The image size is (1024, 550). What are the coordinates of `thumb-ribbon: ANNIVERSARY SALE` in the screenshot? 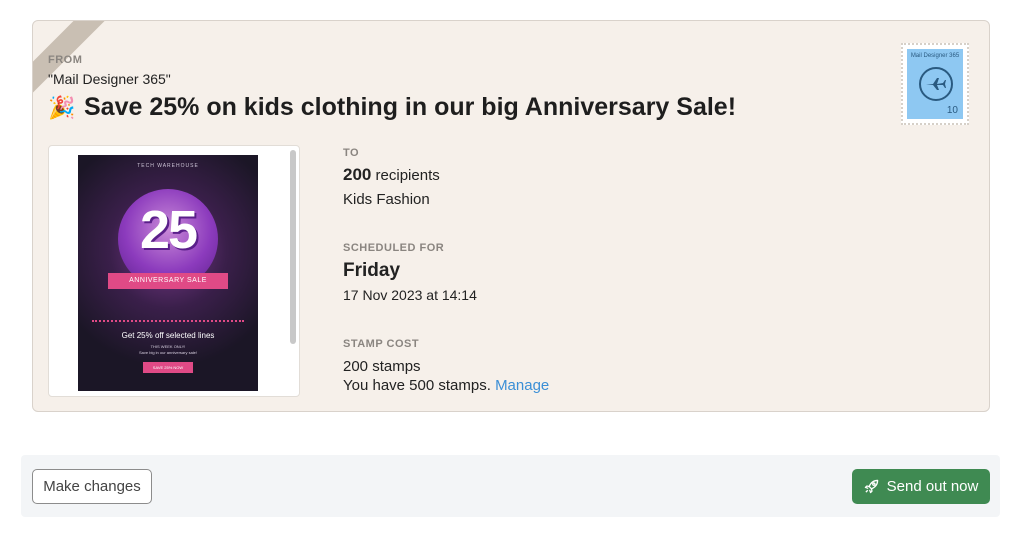 It's located at (168, 281).